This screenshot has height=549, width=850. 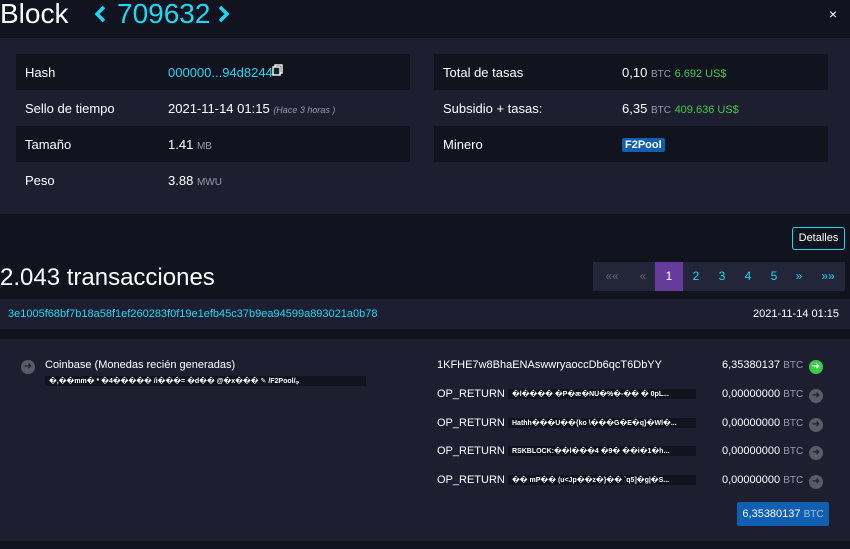 What do you see at coordinates (140, 365) in the screenshot?
I see `coinbase-label: Coinbase (Monedas recién generadas)` at bounding box center [140, 365].